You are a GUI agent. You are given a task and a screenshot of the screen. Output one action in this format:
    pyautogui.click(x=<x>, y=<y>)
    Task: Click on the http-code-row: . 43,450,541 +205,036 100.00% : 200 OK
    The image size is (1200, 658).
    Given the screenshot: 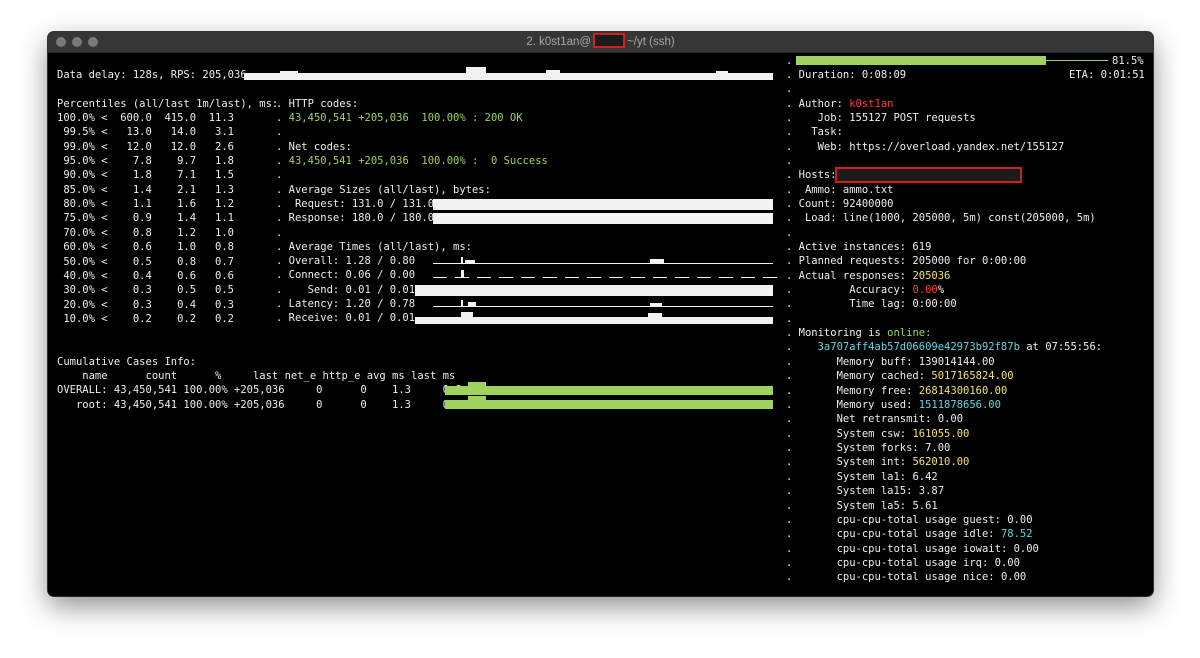 What is the action you would take?
    pyautogui.click(x=399, y=118)
    